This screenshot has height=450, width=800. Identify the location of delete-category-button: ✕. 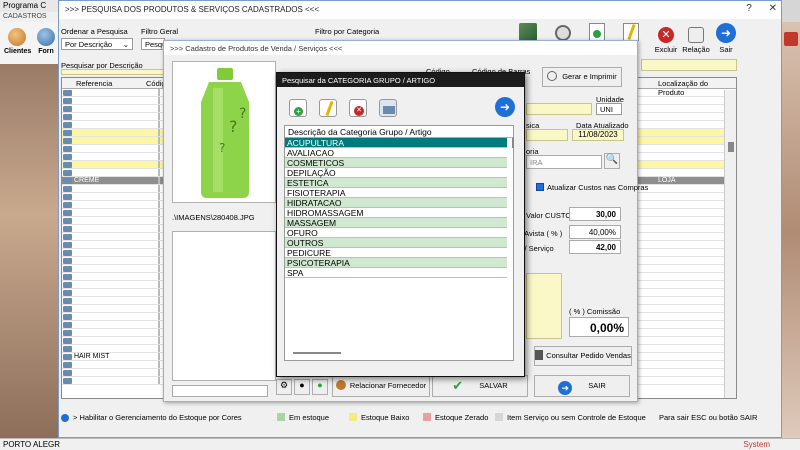
(358, 108).